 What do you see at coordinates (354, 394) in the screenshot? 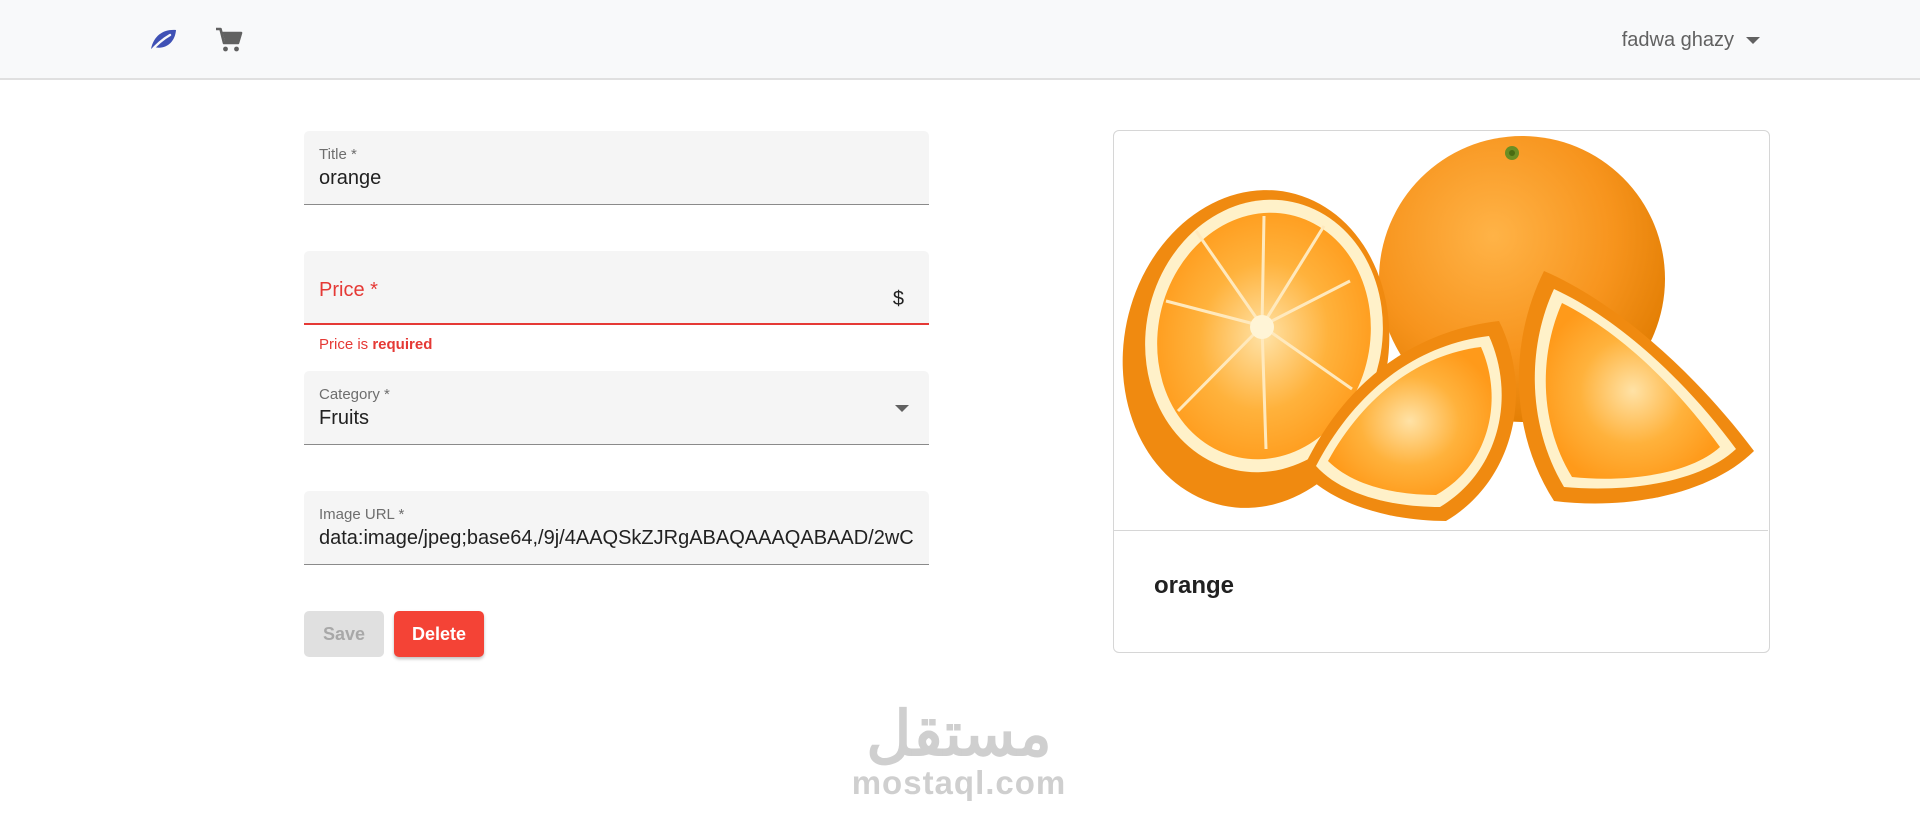
I see `category-label: Category *` at bounding box center [354, 394].